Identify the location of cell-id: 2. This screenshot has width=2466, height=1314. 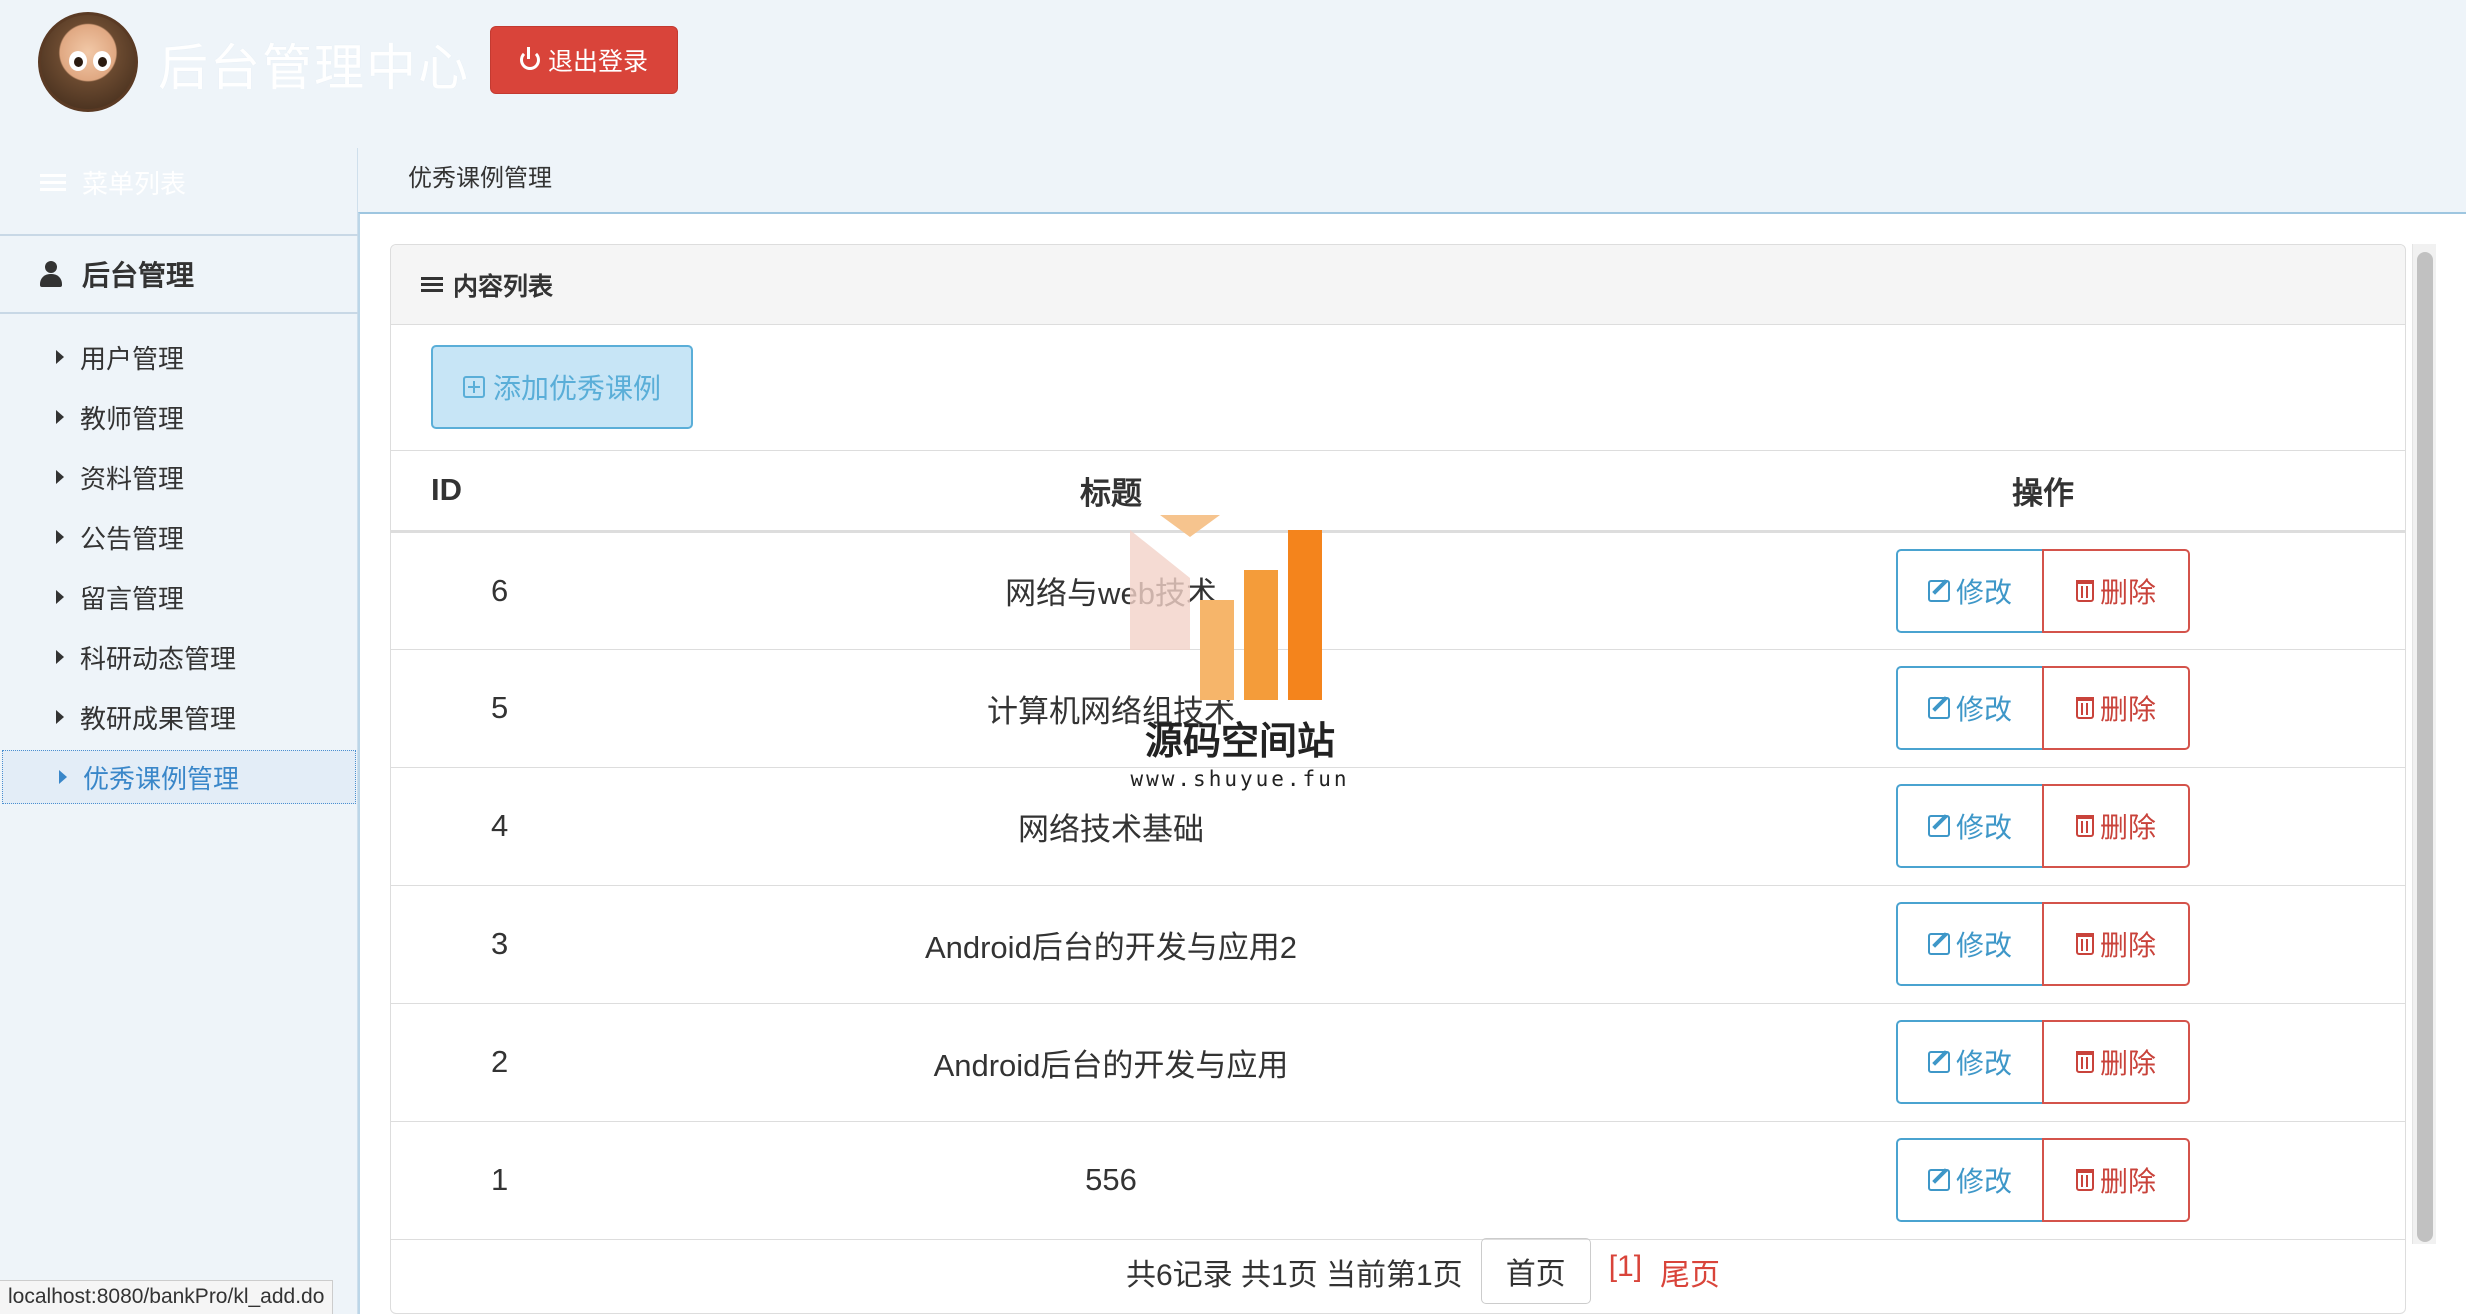
(466, 1062).